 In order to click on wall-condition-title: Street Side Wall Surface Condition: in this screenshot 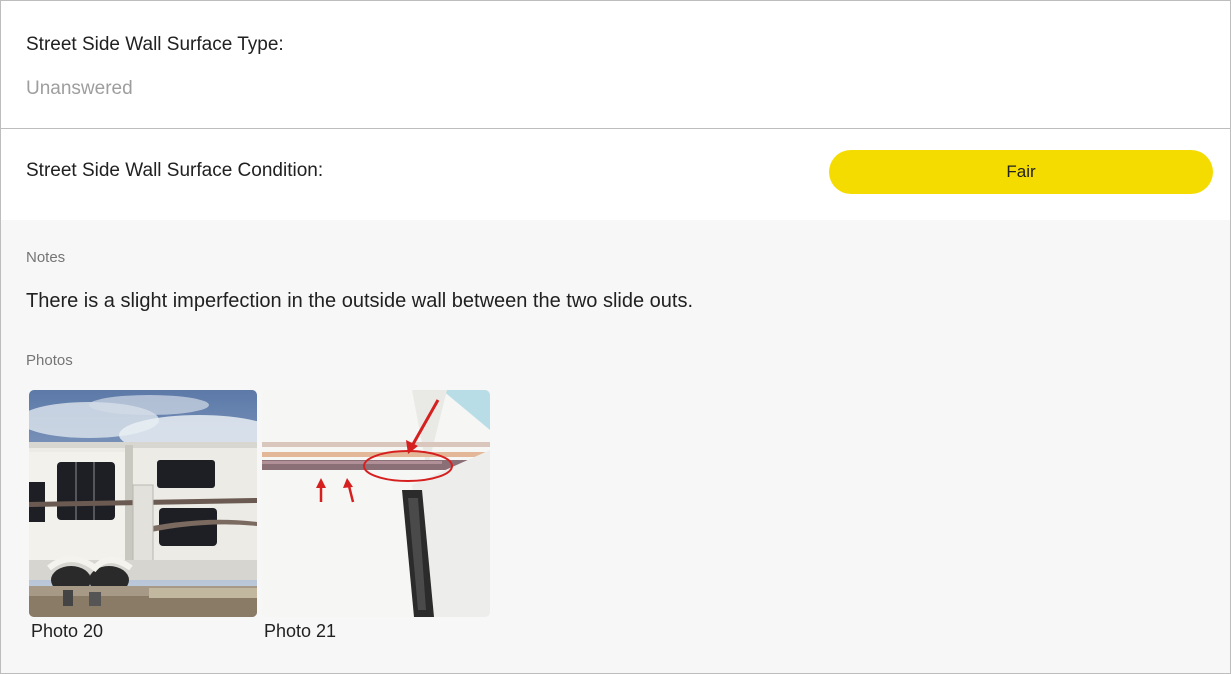, I will do `click(175, 170)`.